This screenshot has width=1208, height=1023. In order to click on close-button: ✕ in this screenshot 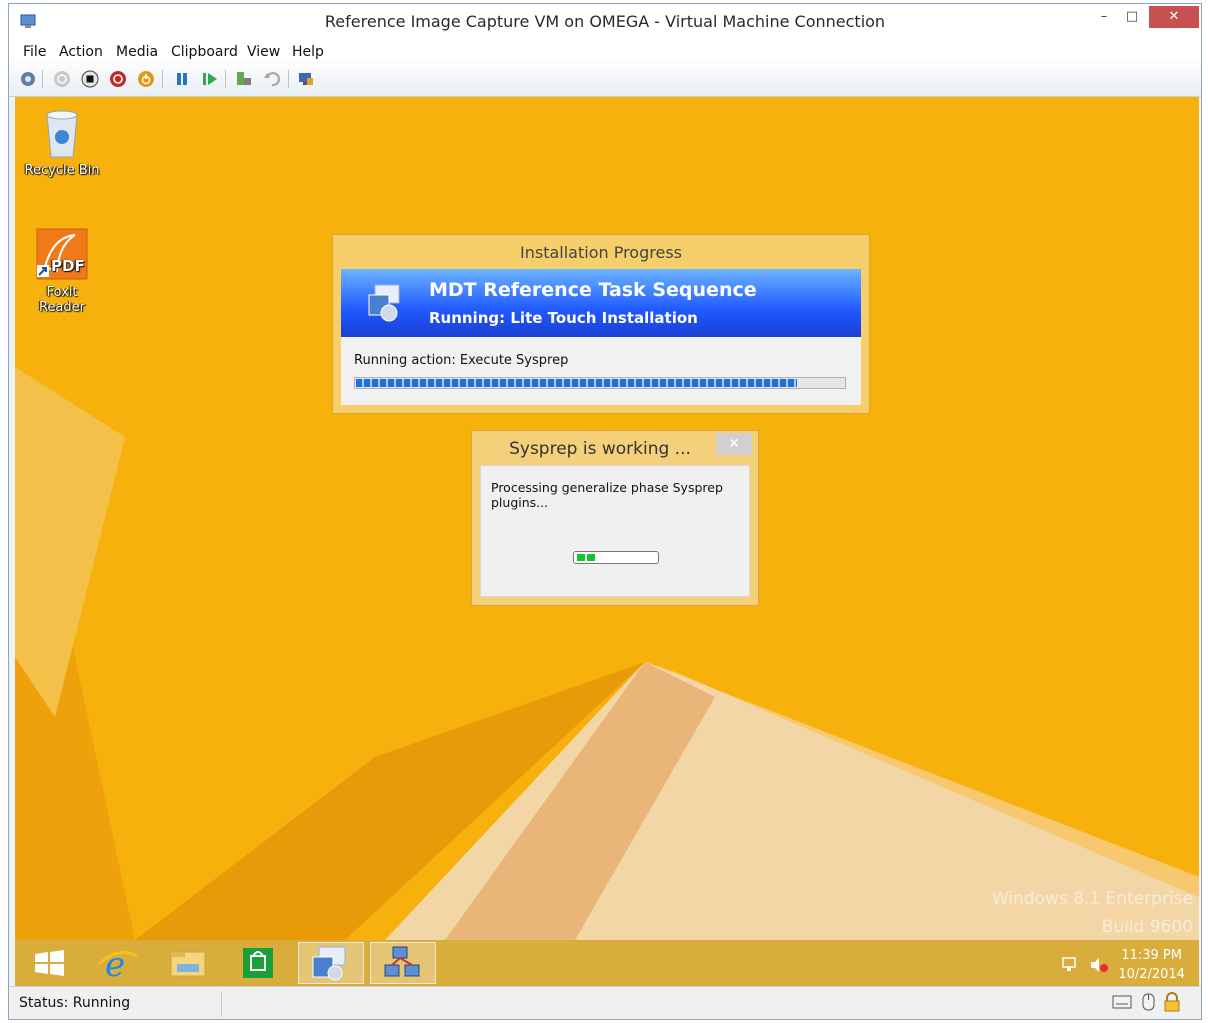, I will do `click(1174, 17)`.